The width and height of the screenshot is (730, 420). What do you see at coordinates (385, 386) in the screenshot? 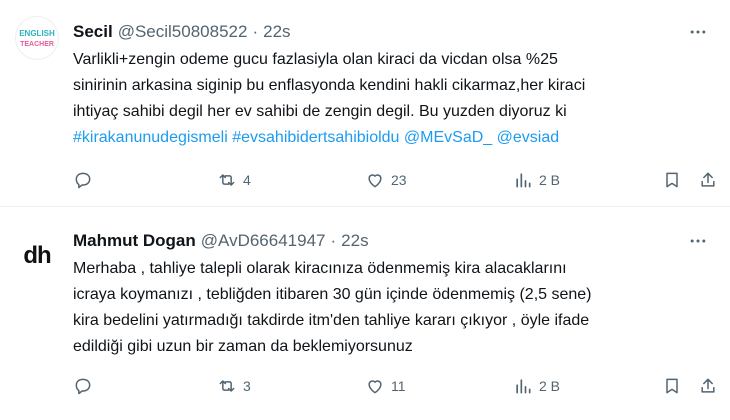
I see `like-button: 11` at bounding box center [385, 386].